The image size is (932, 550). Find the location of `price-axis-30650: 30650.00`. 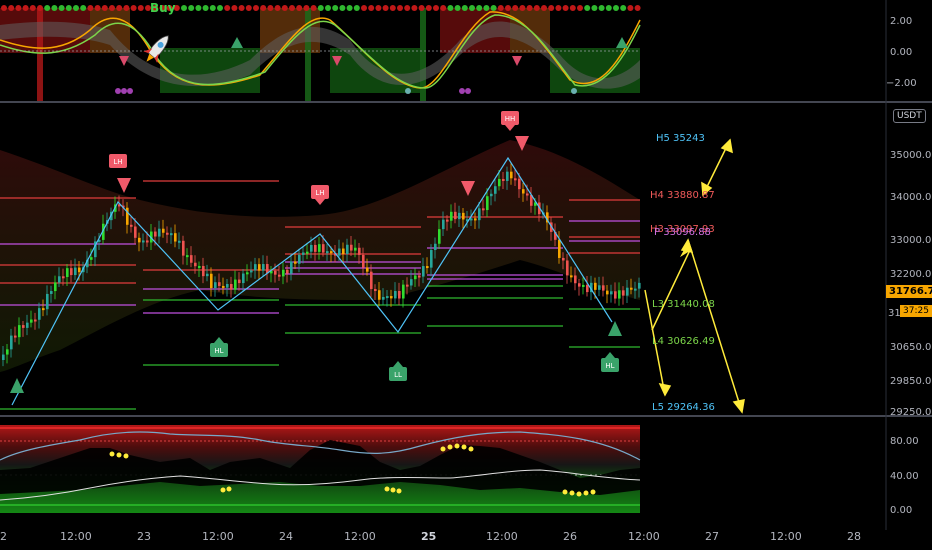

price-axis-30650: 30650.00 is located at coordinates (911, 347).